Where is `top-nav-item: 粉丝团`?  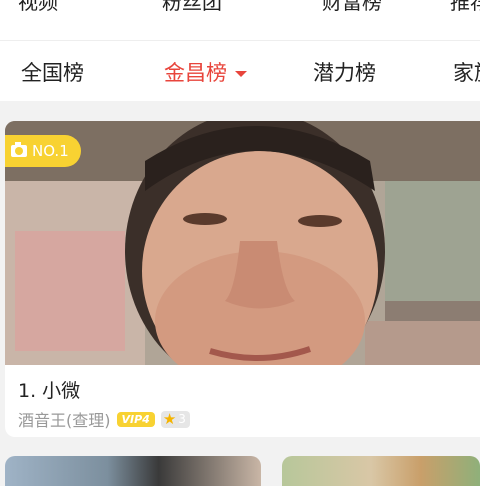
top-nav-item: 粉丝团 is located at coordinates (192, 7).